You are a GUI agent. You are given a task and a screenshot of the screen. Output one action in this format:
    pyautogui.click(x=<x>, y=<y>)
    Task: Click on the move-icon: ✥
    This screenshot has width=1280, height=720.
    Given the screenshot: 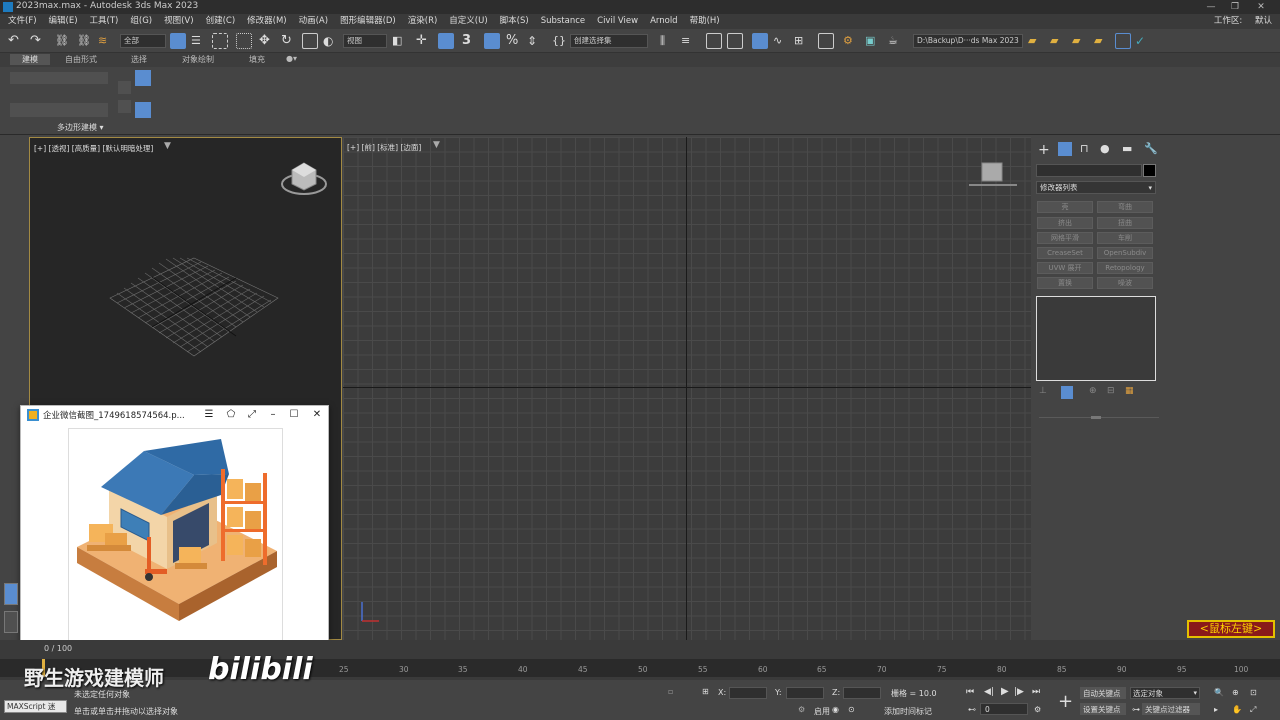 What is the action you would take?
    pyautogui.click(x=267, y=41)
    